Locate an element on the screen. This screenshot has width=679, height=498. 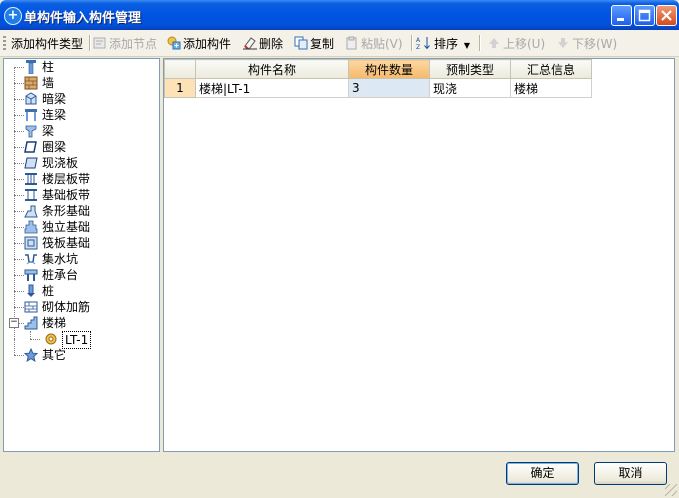
paste-button: 粘贴(V) is located at coordinates (374, 44).